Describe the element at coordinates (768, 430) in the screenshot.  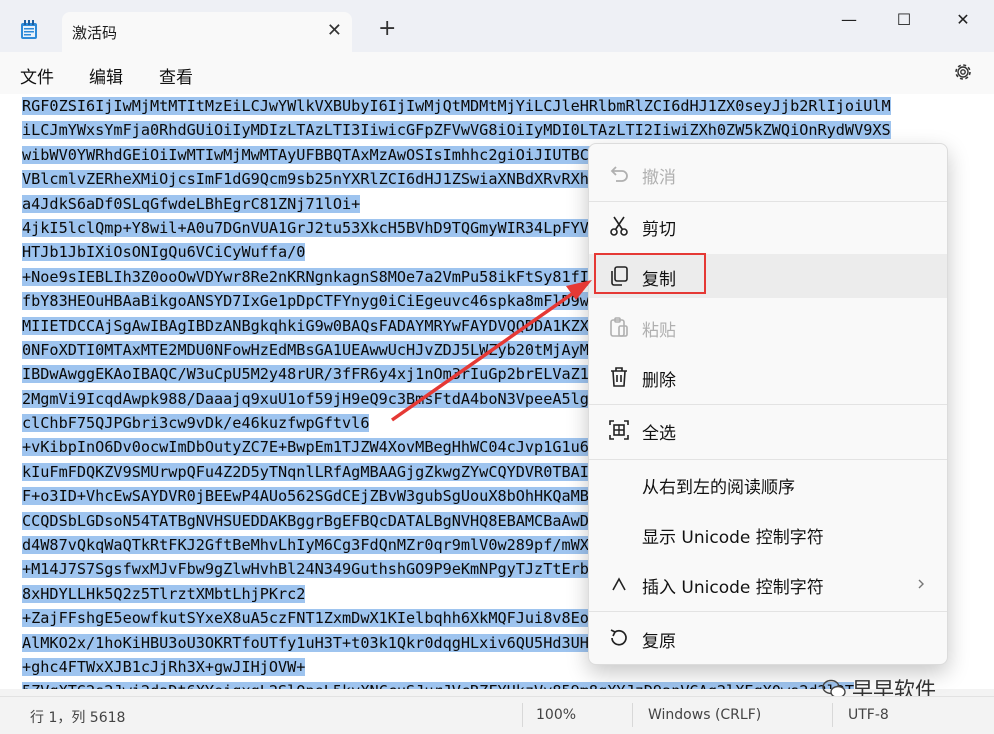
I see `ctx-select-all: 全选` at that location.